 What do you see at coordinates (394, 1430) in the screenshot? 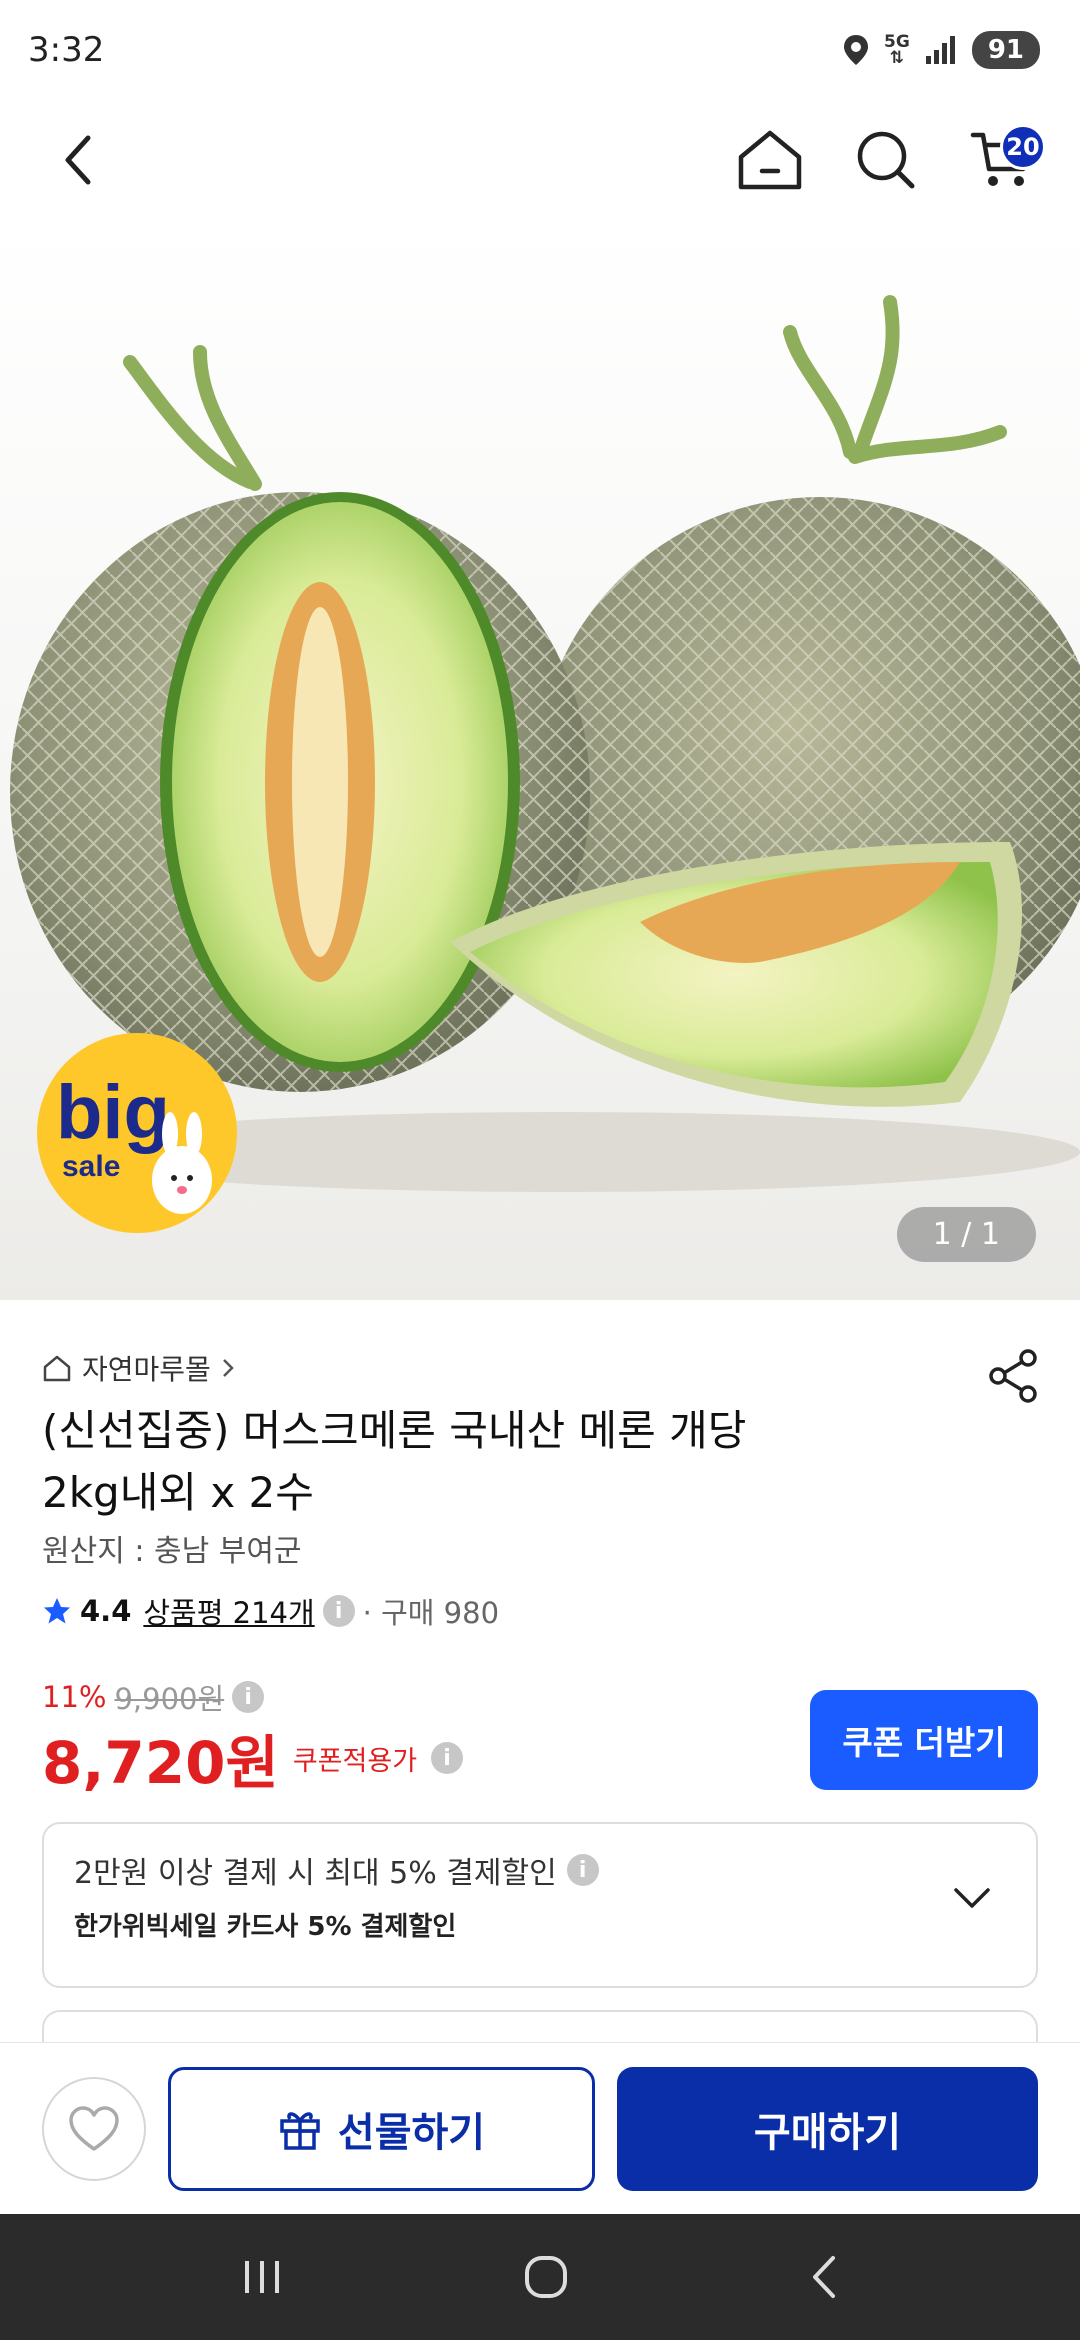
I see `product-title-line1: (신선집중) 머스크메론 국내산 메론 개당` at bounding box center [394, 1430].